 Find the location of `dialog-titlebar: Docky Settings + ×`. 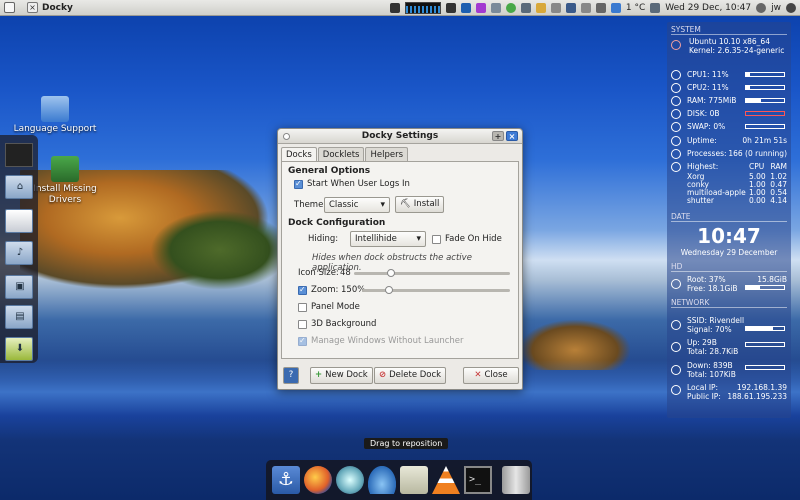

dialog-titlebar: Docky Settings + × is located at coordinates (400, 136).